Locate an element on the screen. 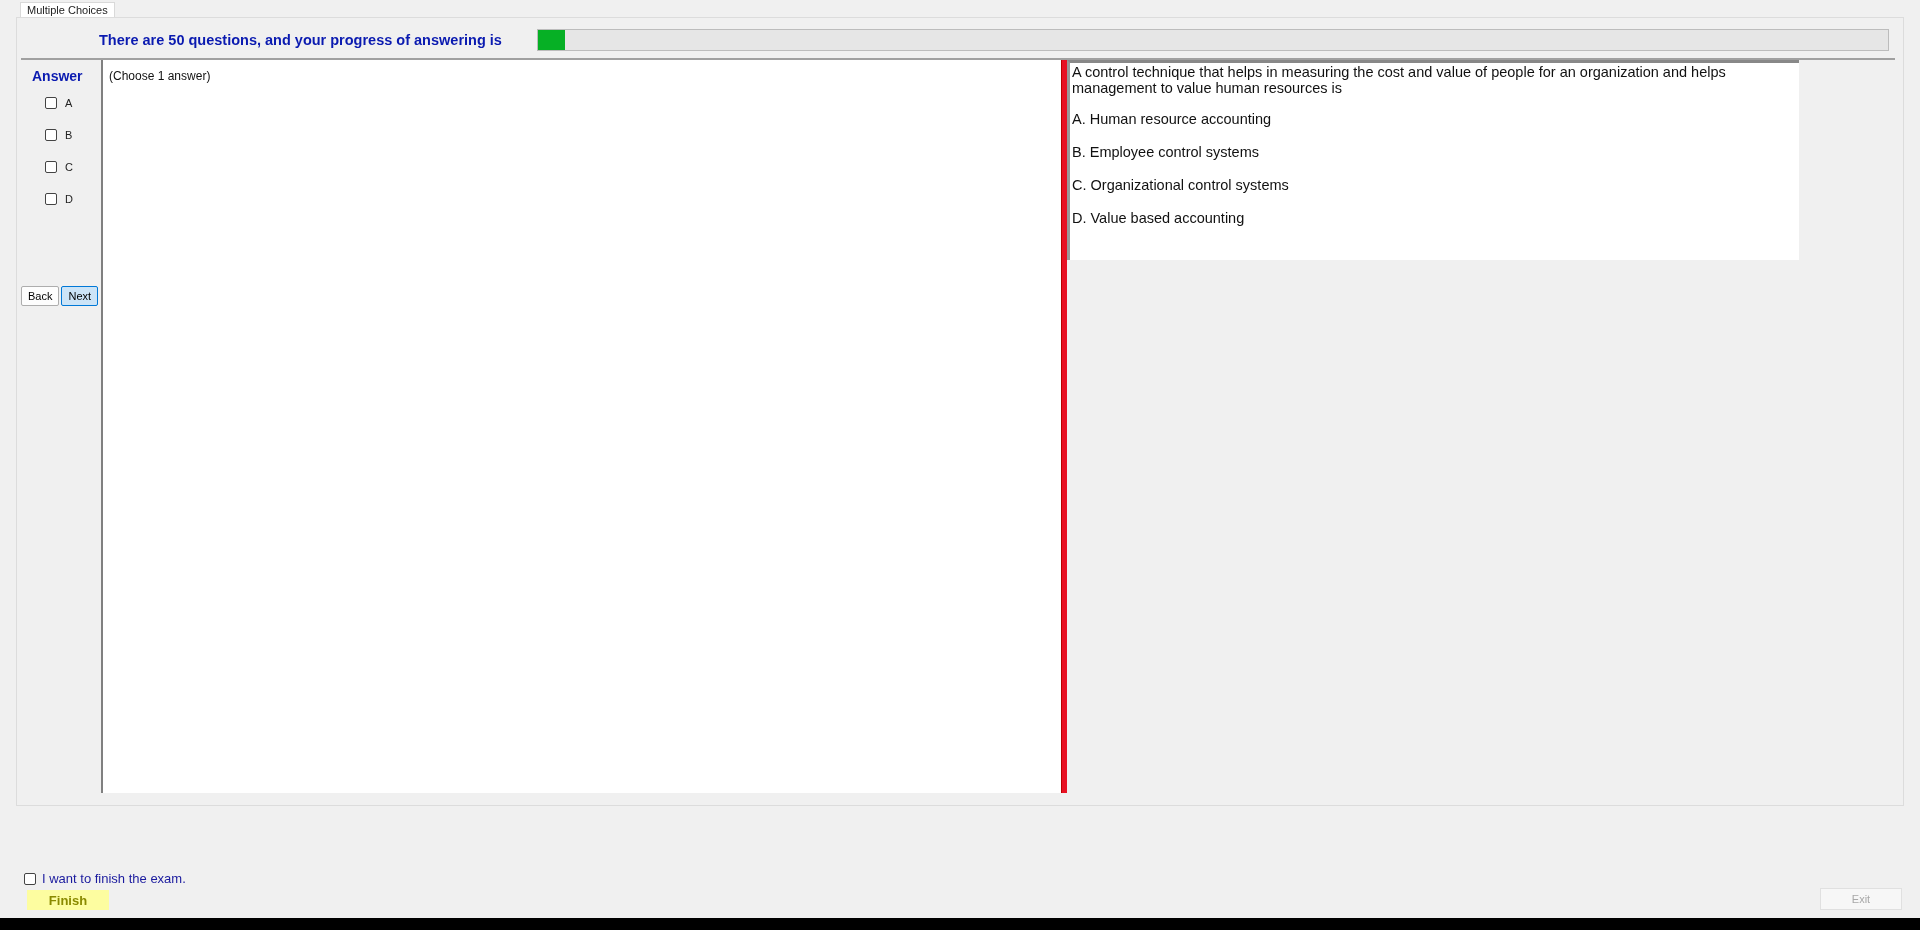 The image size is (1920, 930). option-label: D is located at coordinates (69, 199).